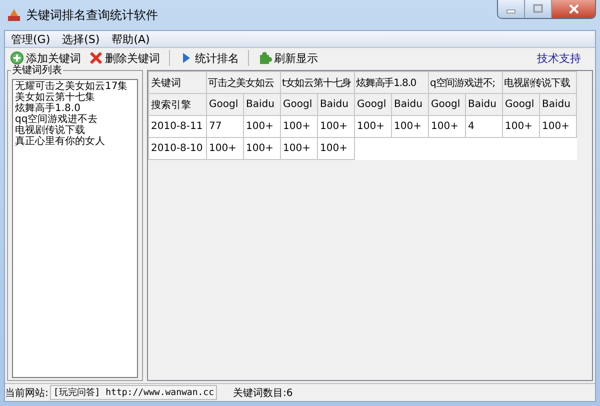 The height and width of the screenshot is (406, 600). Describe the element at coordinates (209, 58) in the screenshot. I see `toolbar-button: 统计排名` at that location.